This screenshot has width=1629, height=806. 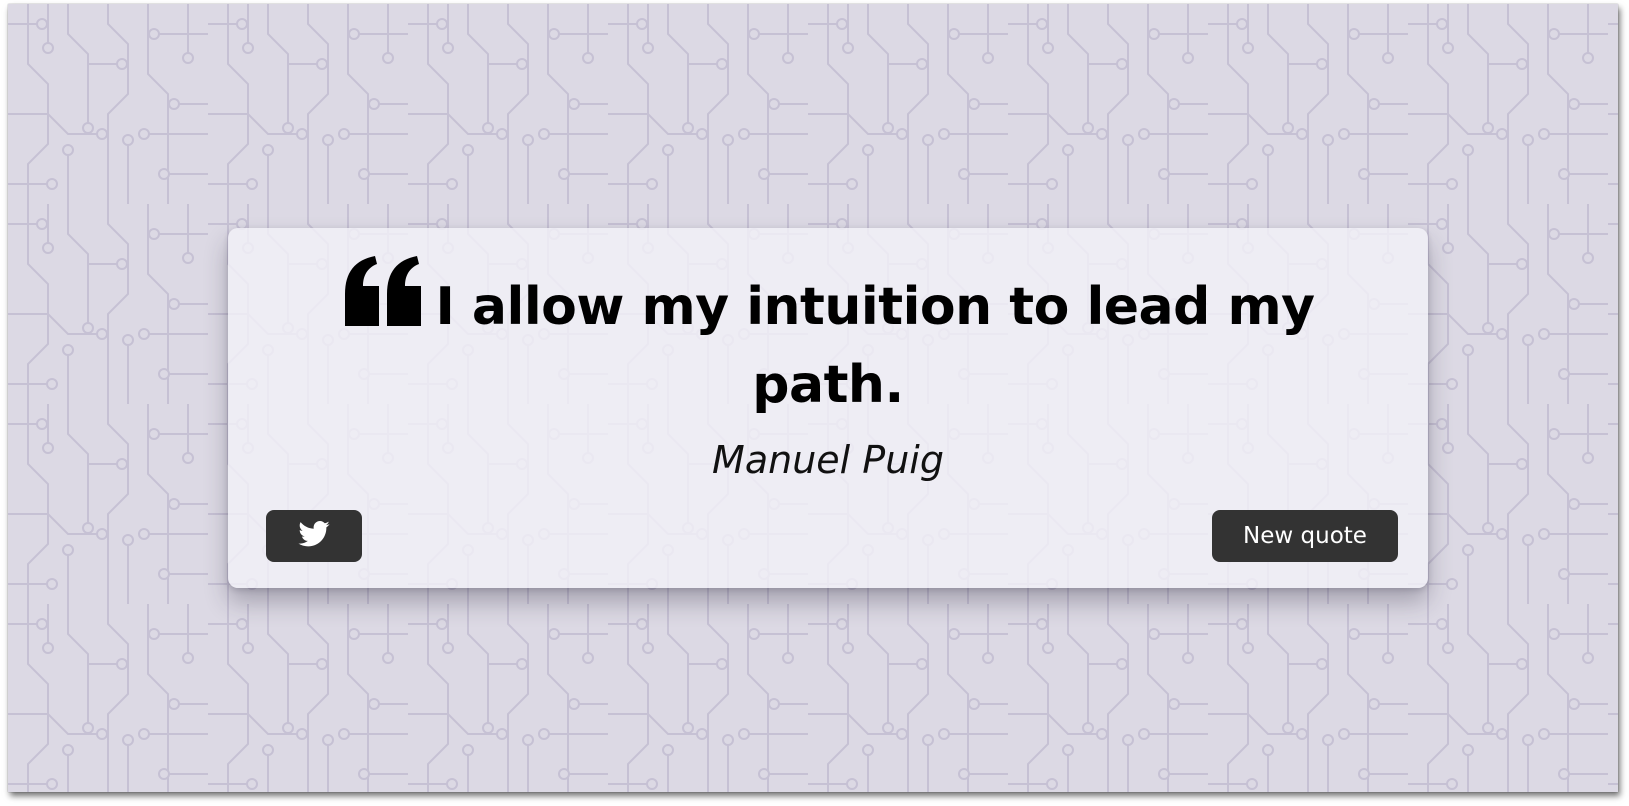 I want to click on quote-mark-icon, so click(x=383, y=301).